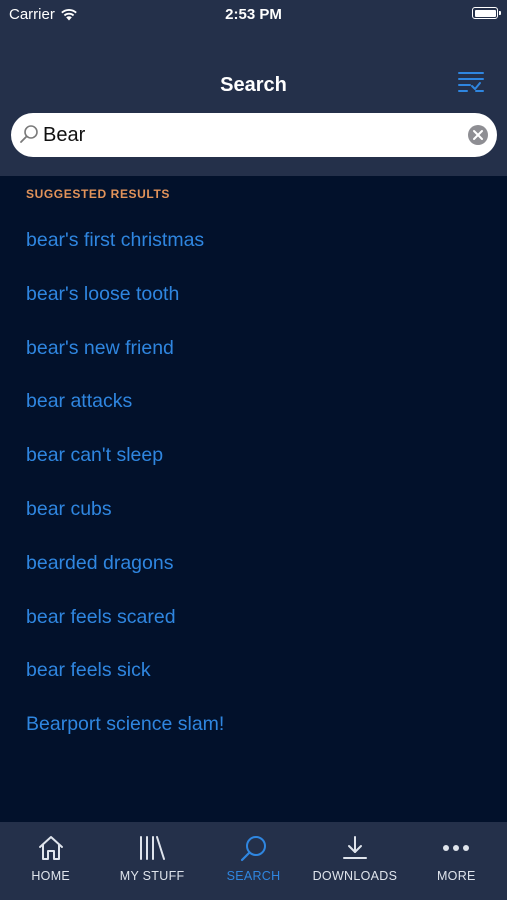  What do you see at coordinates (456, 876) in the screenshot?
I see `tab-more-label: MORE` at bounding box center [456, 876].